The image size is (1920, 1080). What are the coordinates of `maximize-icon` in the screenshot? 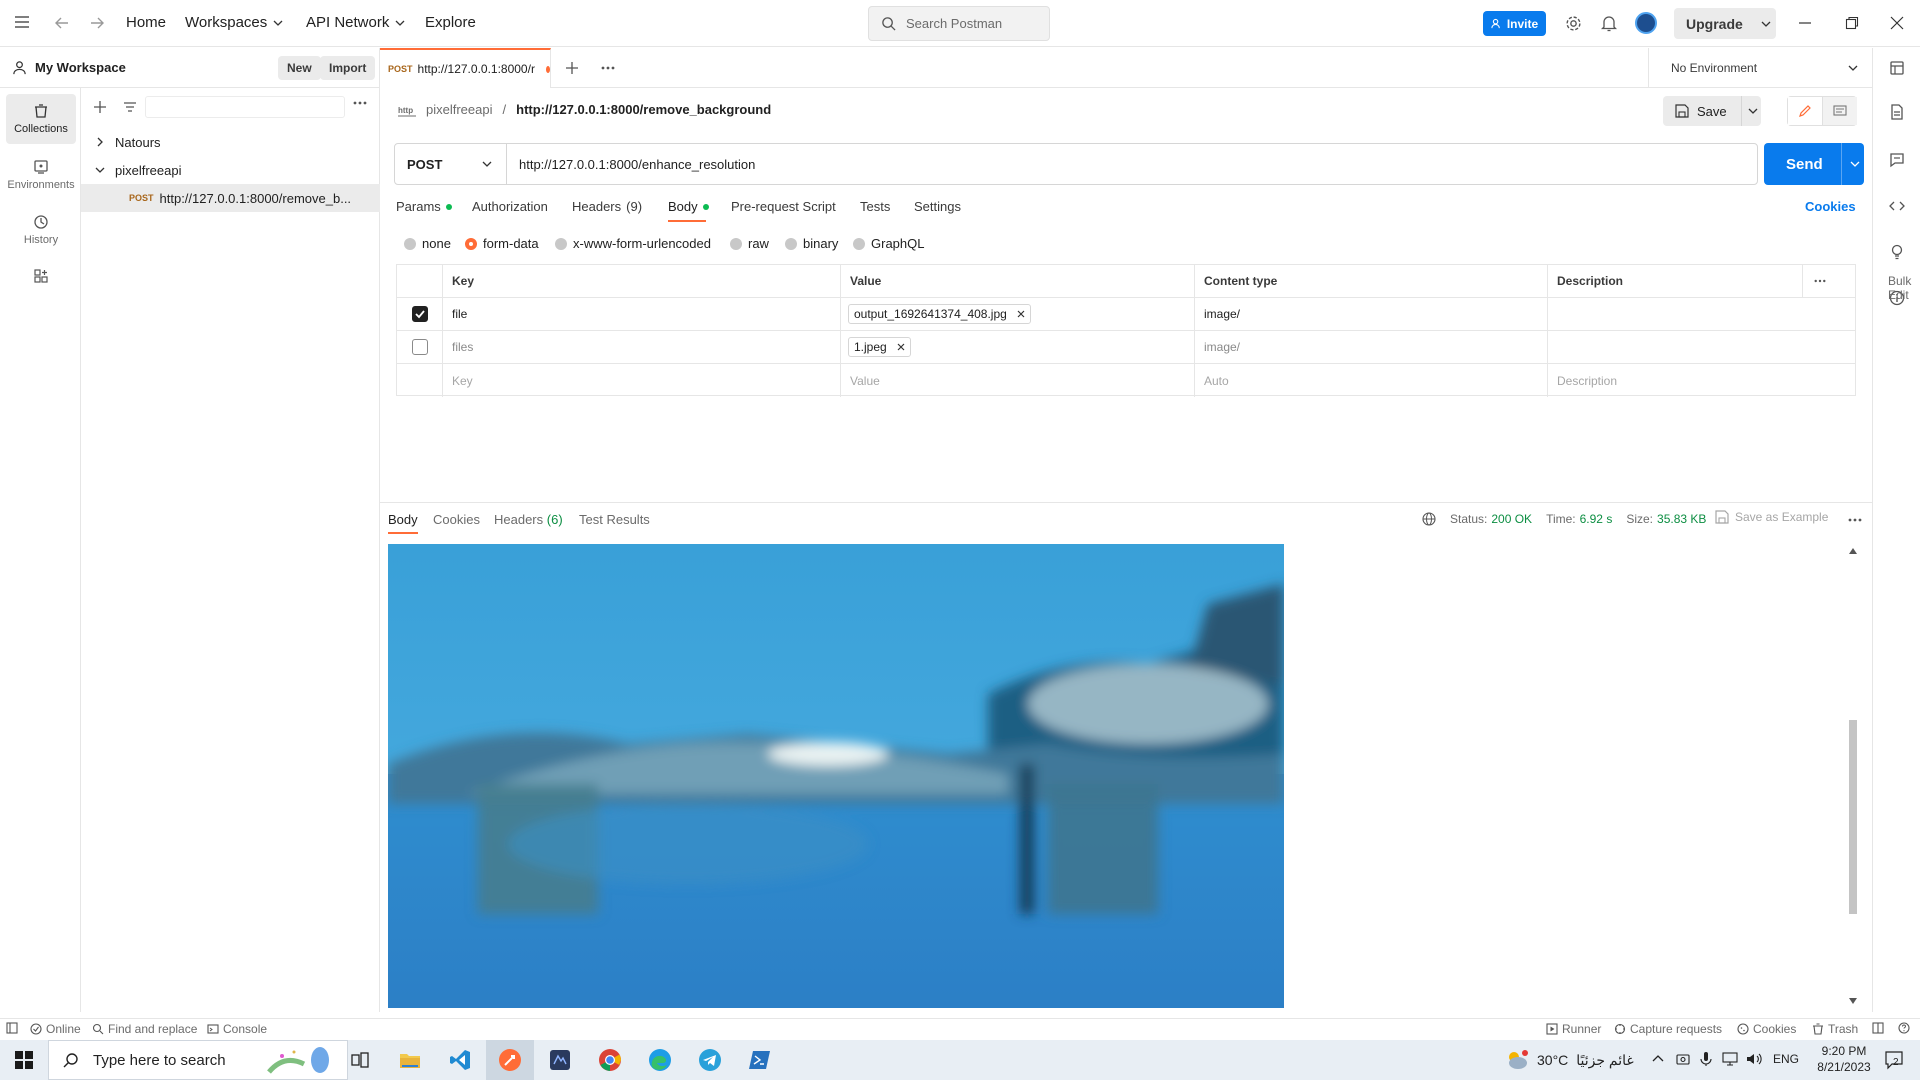 It's located at (1852, 23).